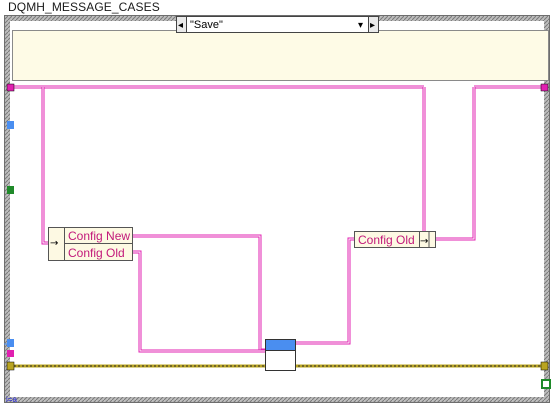  What do you see at coordinates (10, 353) in the screenshot?
I see `tunnel-pink-bottom-left` at bounding box center [10, 353].